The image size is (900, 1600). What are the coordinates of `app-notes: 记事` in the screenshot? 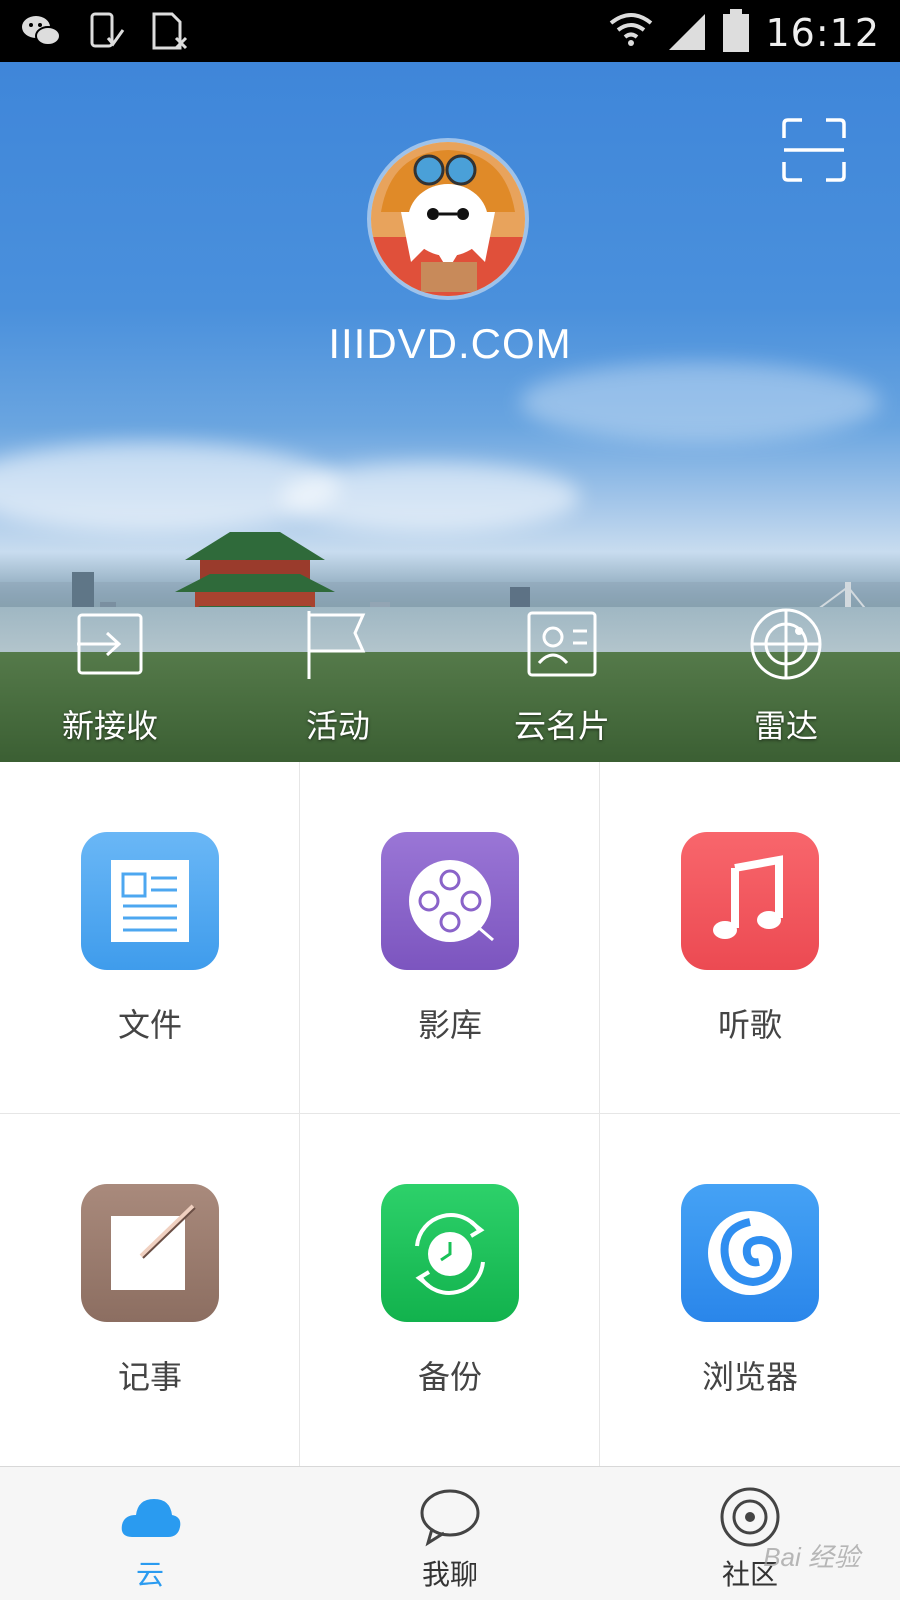 It's located at (150, 1290).